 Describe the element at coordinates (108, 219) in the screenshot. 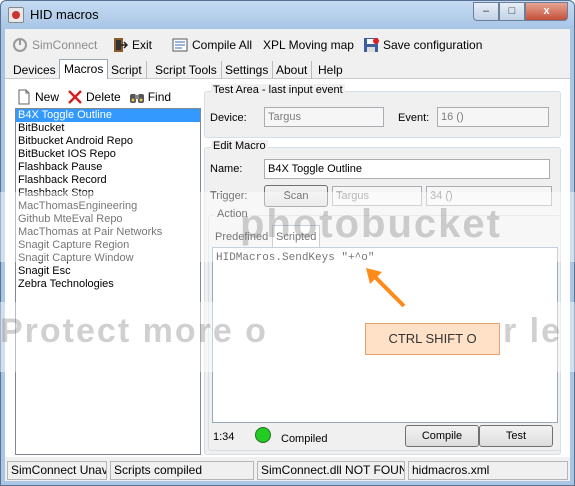

I see `macro-list-item: Github MteEval Repo` at that location.